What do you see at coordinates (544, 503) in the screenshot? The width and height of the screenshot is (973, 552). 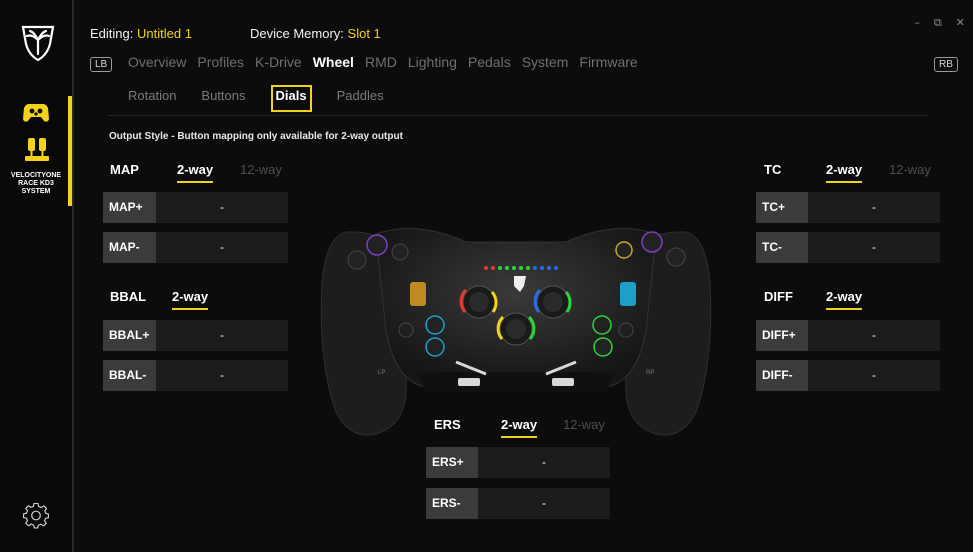 I see `ers-minus-value: -` at bounding box center [544, 503].